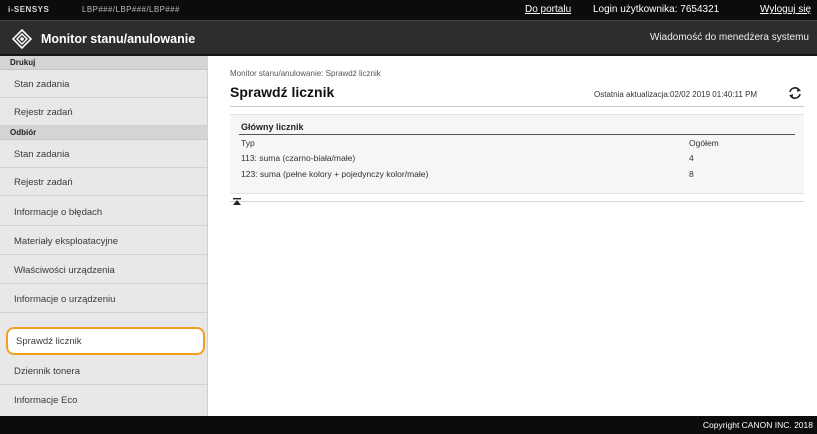 The width and height of the screenshot is (817, 434). I want to click on back-to-top-icon, so click(237, 202).